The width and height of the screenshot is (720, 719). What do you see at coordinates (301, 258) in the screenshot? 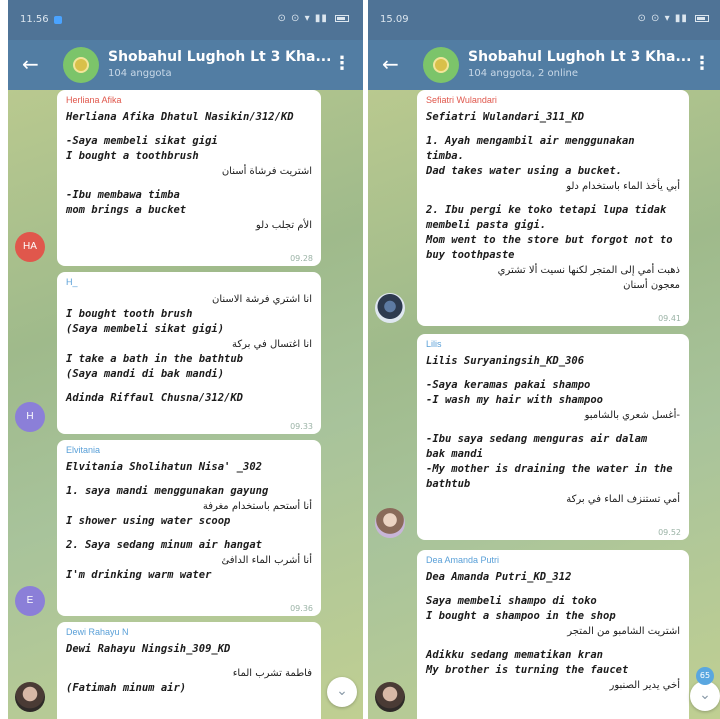
I see `message-timestamp: 09.28` at bounding box center [301, 258].